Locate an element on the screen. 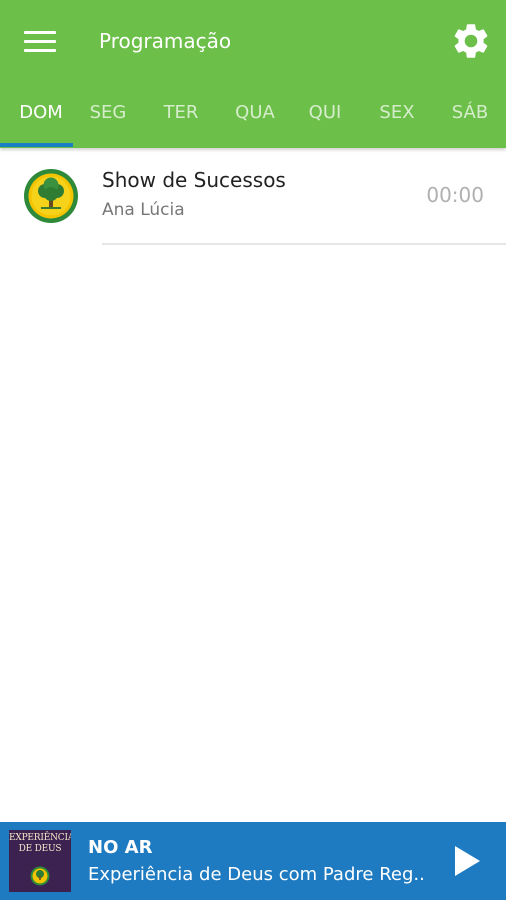 The height and width of the screenshot is (900, 506). hamburger-menu-icon is located at coordinates (40, 42).